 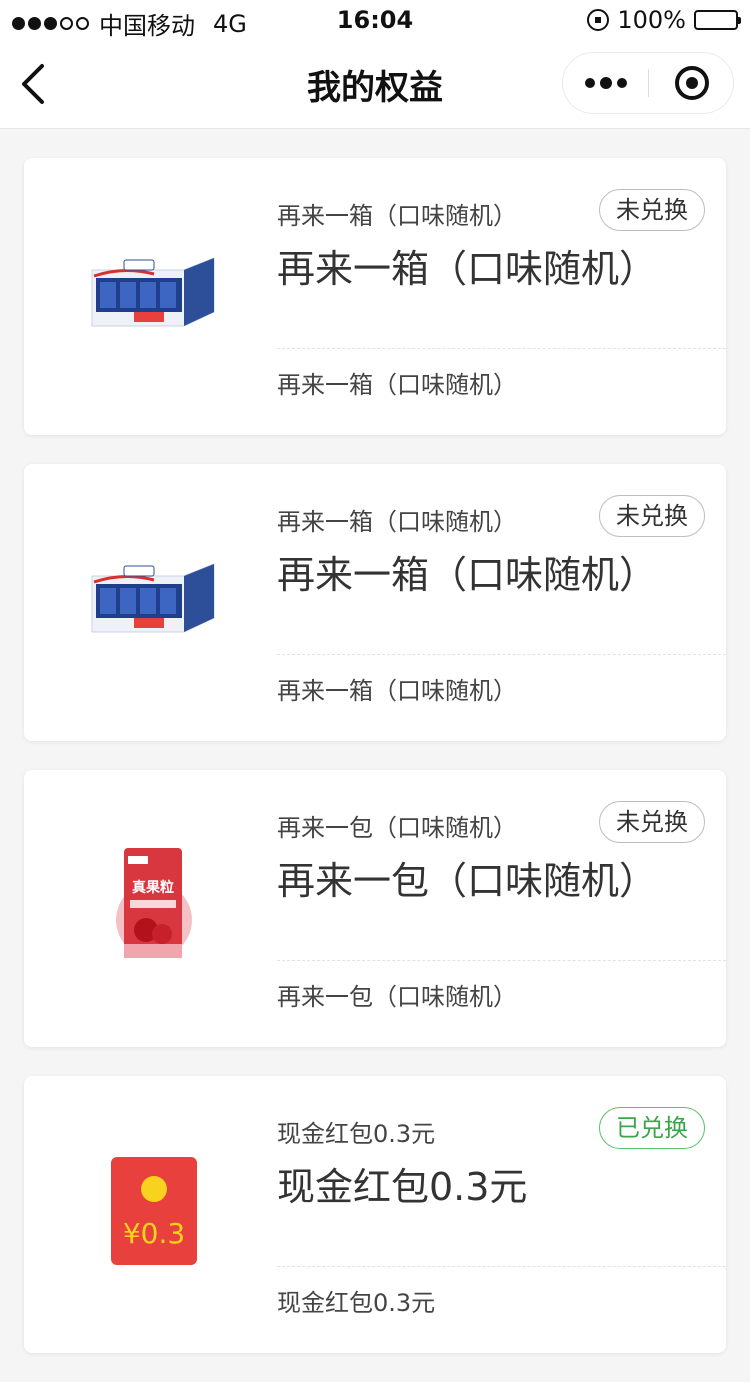 I want to click on nav-bar: 我的权益, so click(x=375, y=84).